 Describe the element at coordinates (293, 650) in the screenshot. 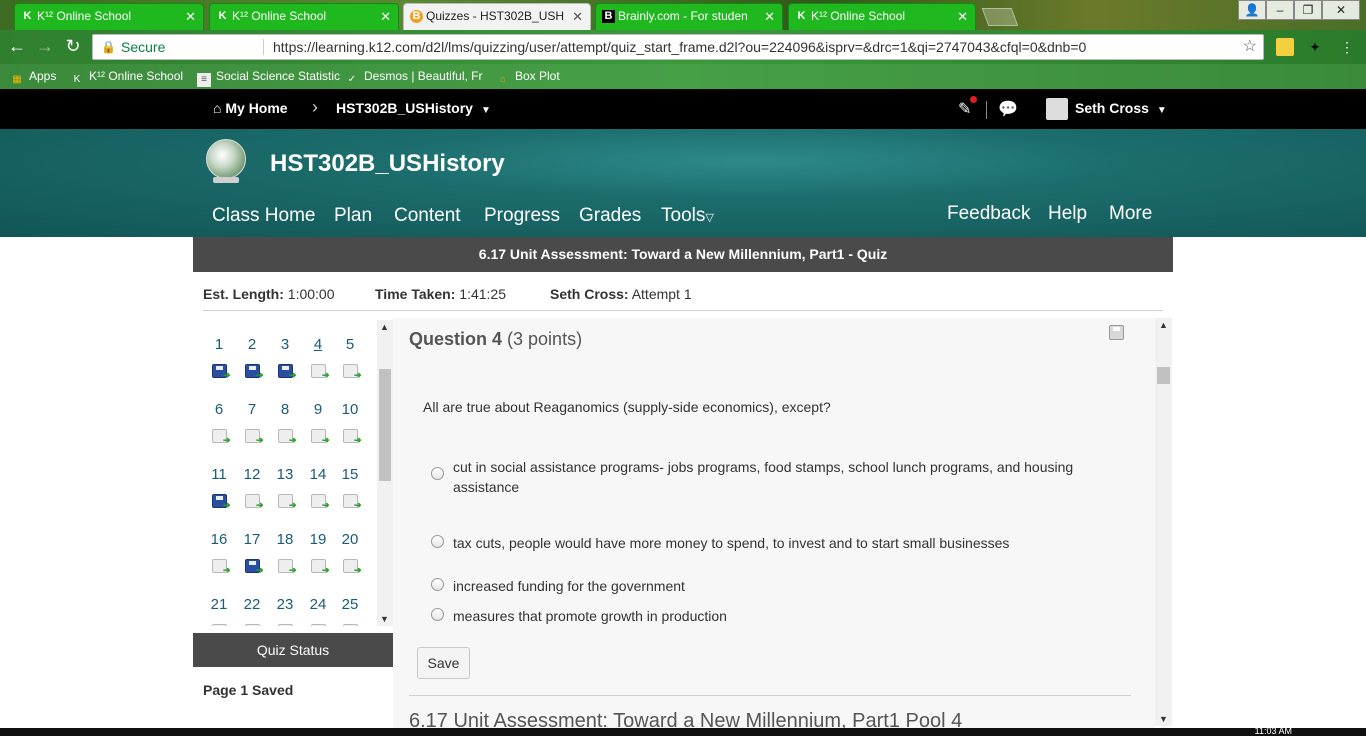

I see `quiz-status-button: Quiz Status` at that location.